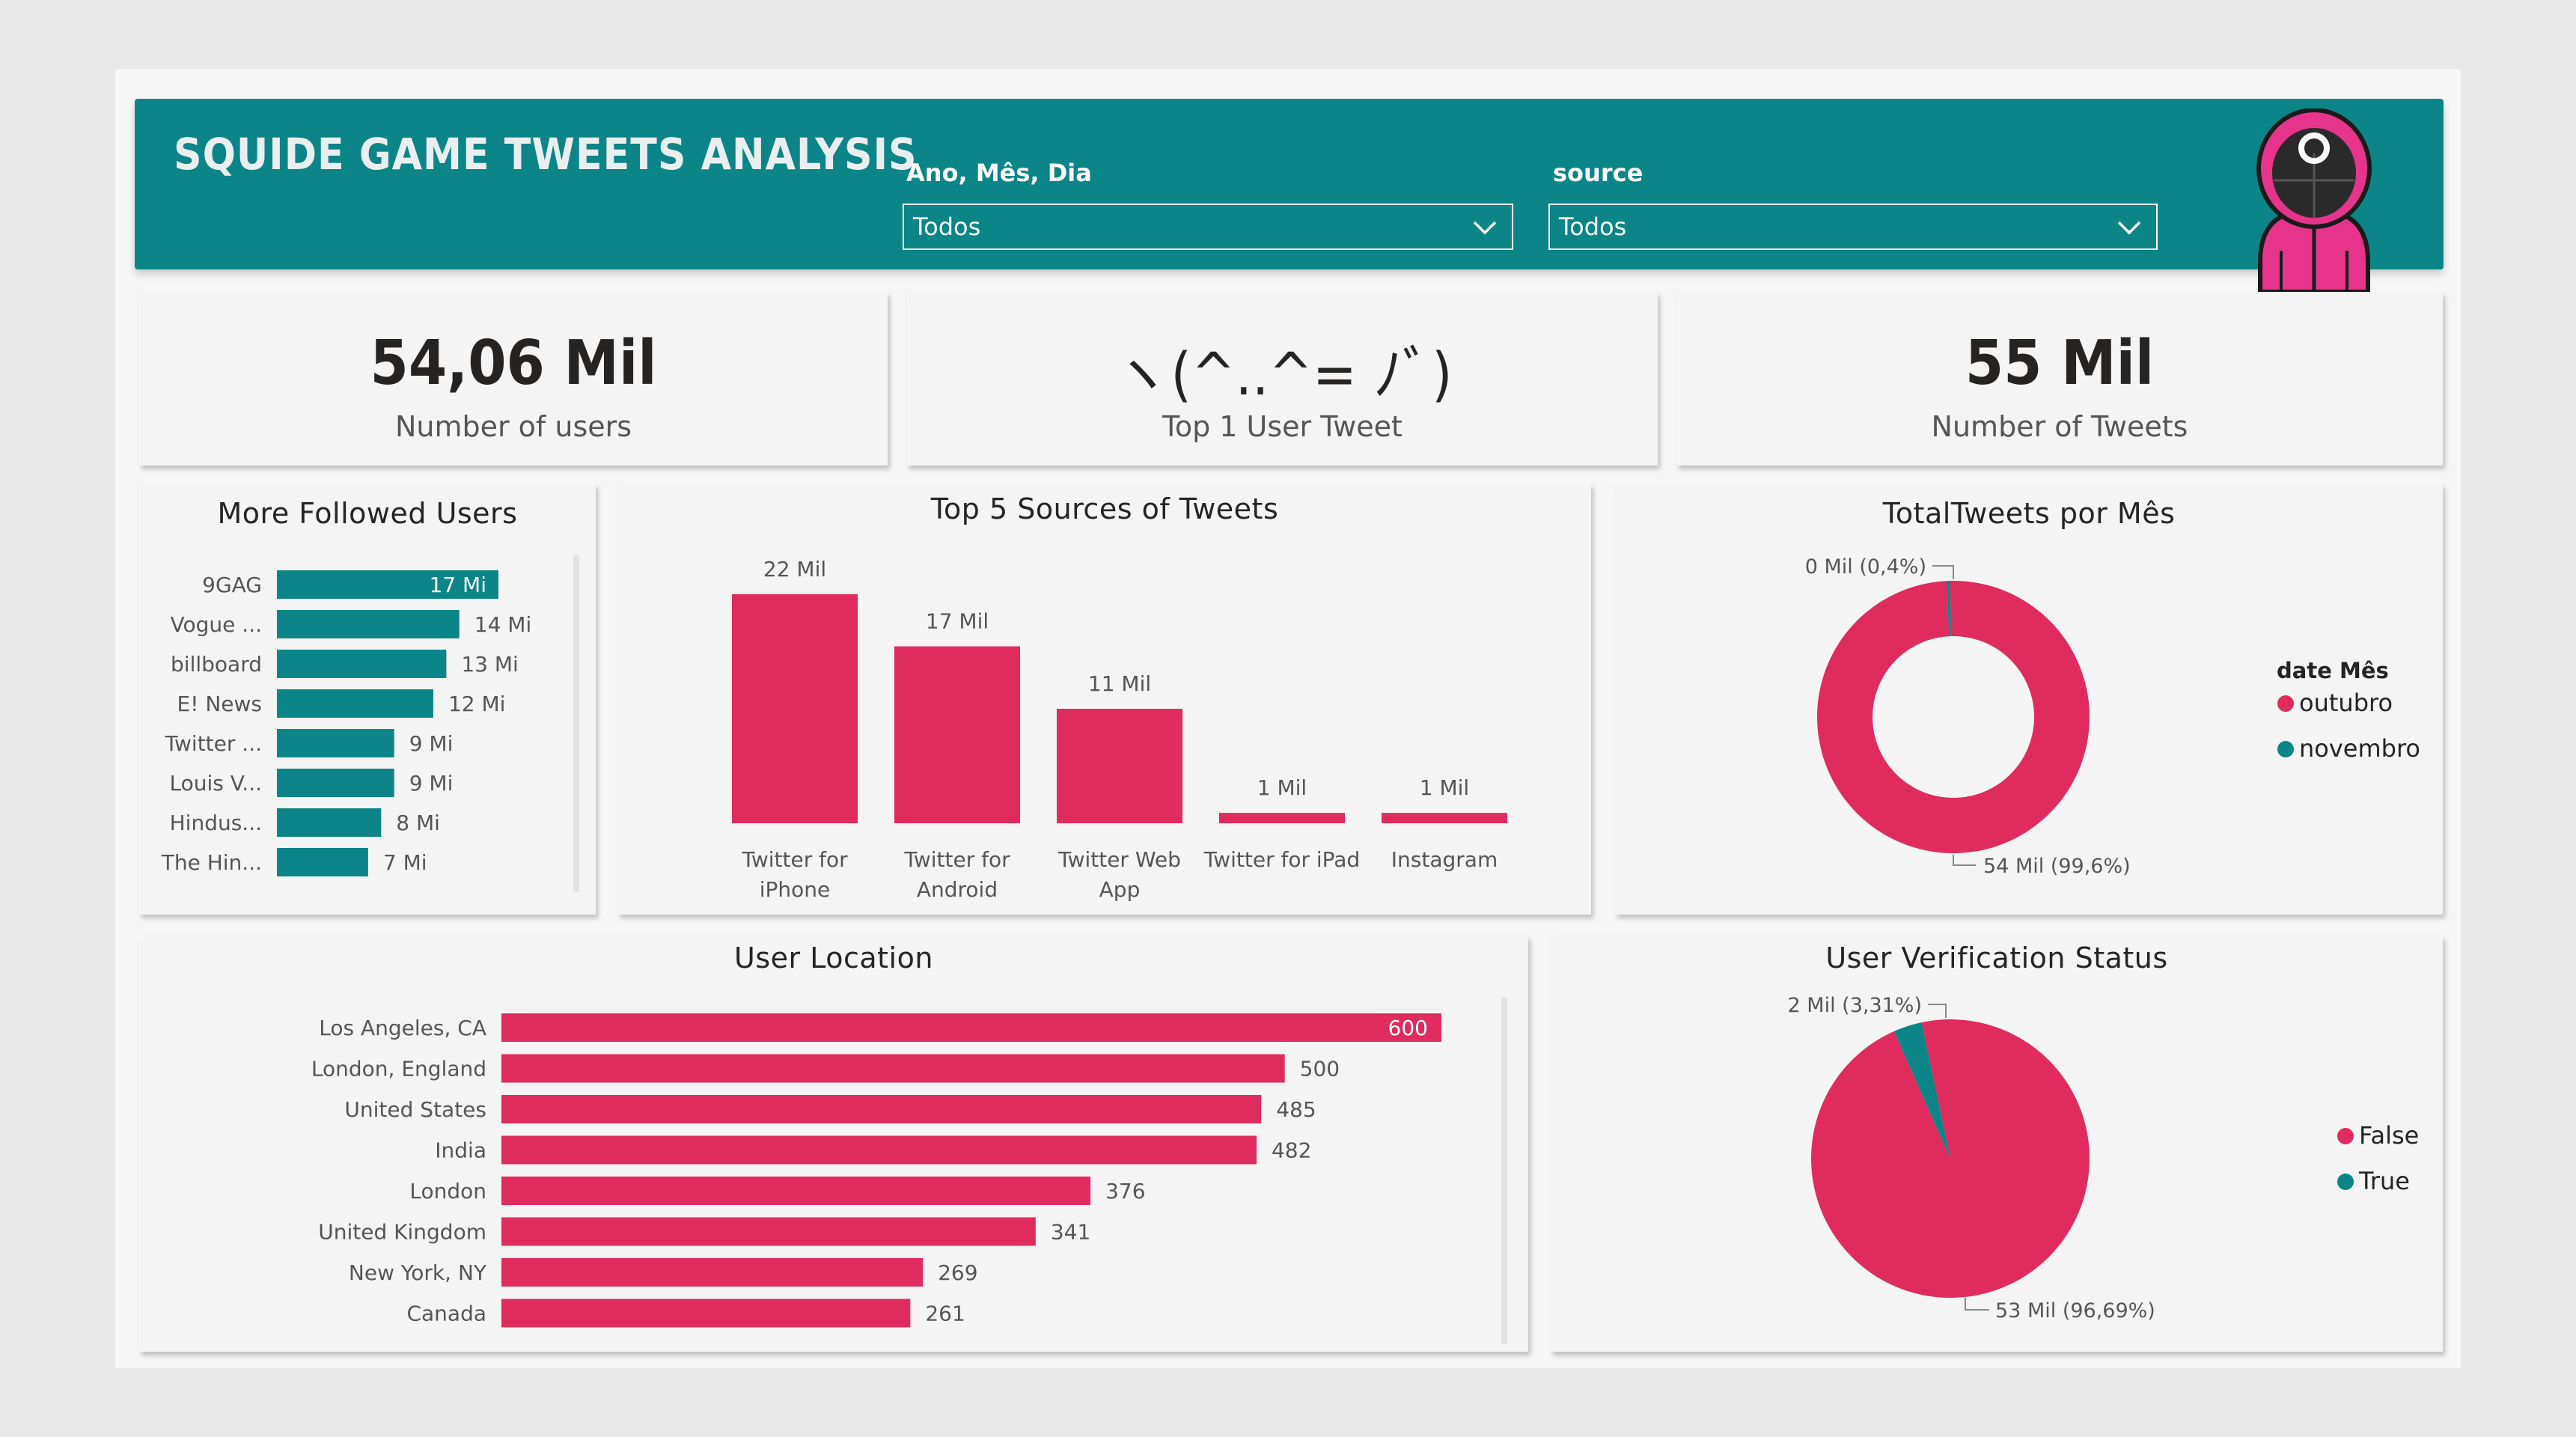 This screenshot has height=1437, width=2576. What do you see at coordinates (2059, 426) in the screenshot?
I see `kpi-tweets-label: Number of Tweets` at bounding box center [2059, 426].